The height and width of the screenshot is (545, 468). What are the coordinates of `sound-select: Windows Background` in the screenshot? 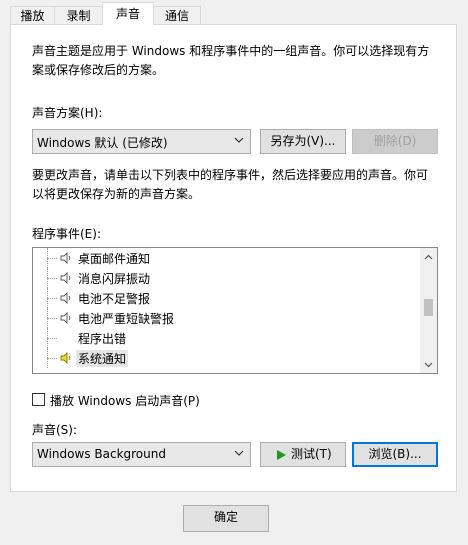 It's located at (141, 454).